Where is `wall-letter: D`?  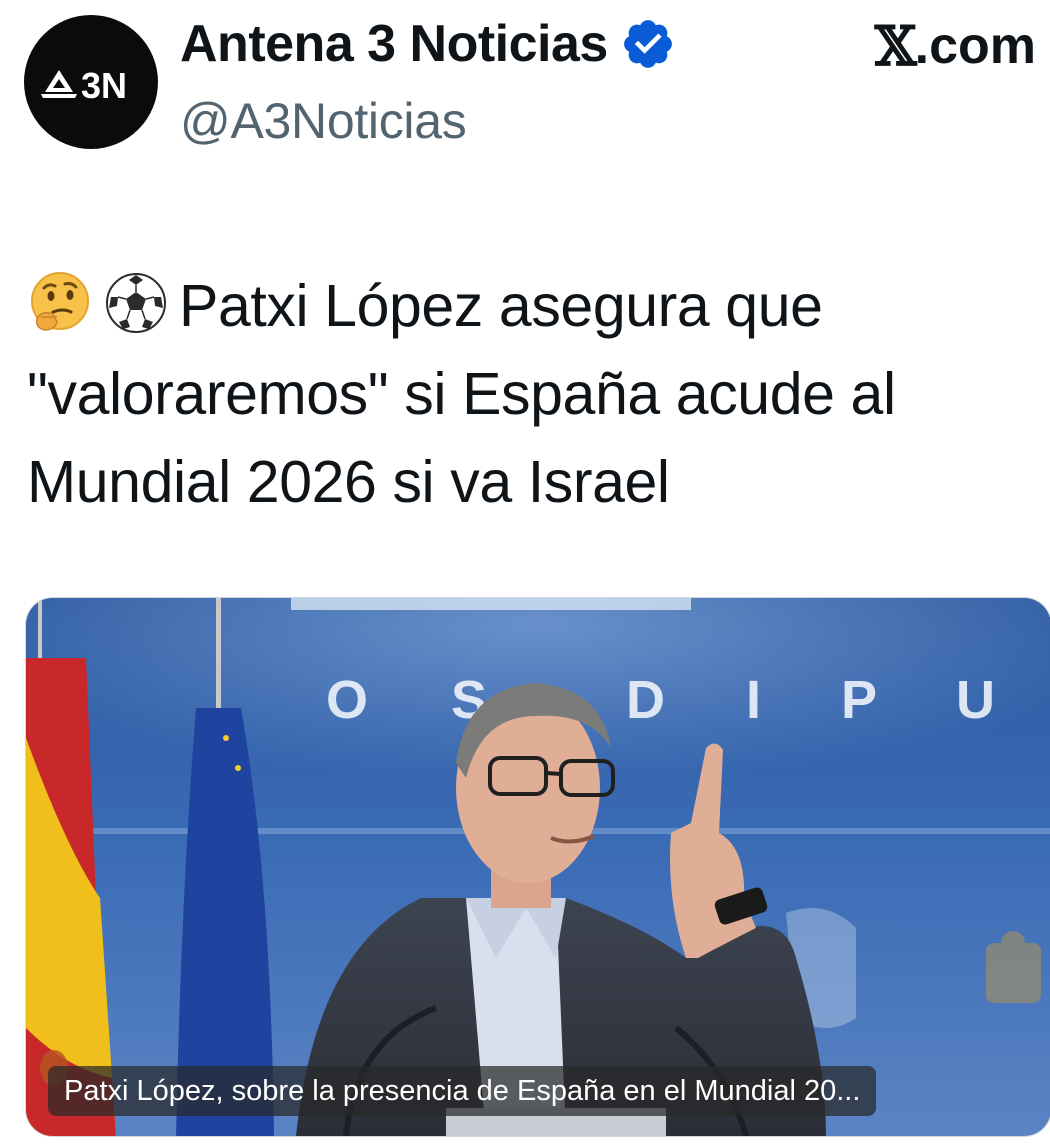
wall-letter: D is located at coordinates (645, 700).